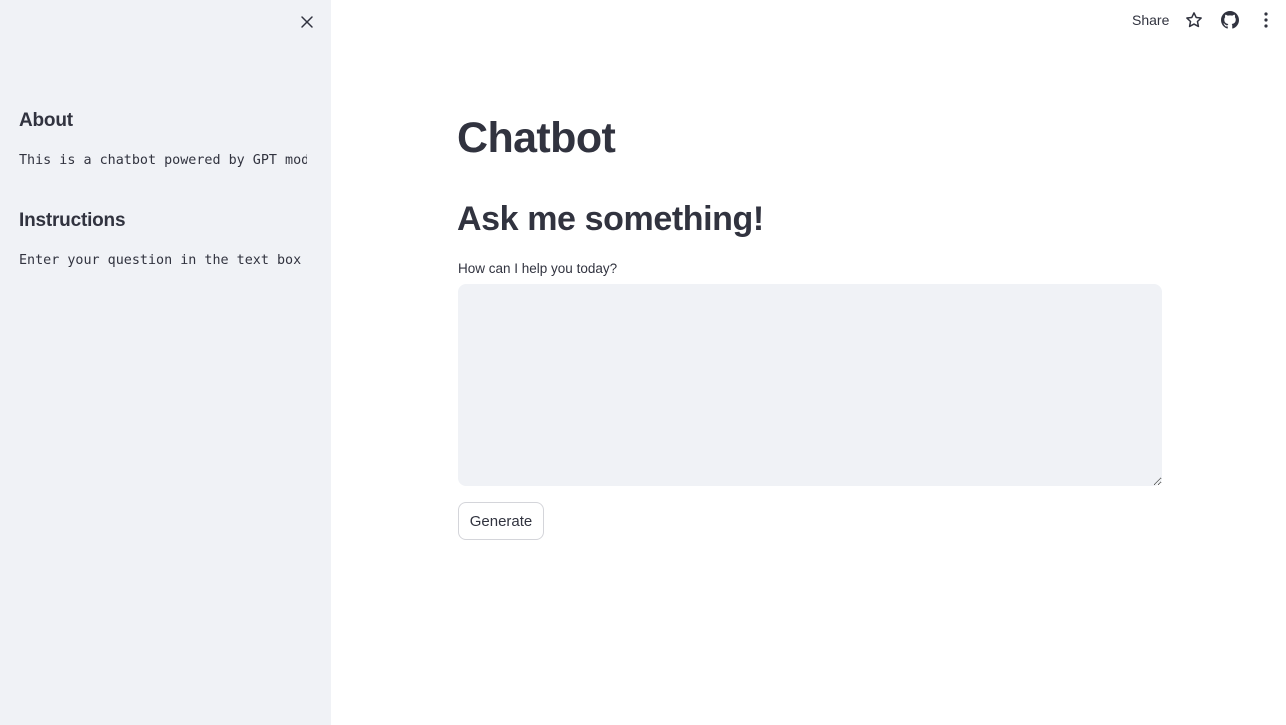 This screenshot has height=725, width=1286. Describe the element at coordinates (1266, 20) in the screenshot. I see `kebab-menu-icon` at that location.